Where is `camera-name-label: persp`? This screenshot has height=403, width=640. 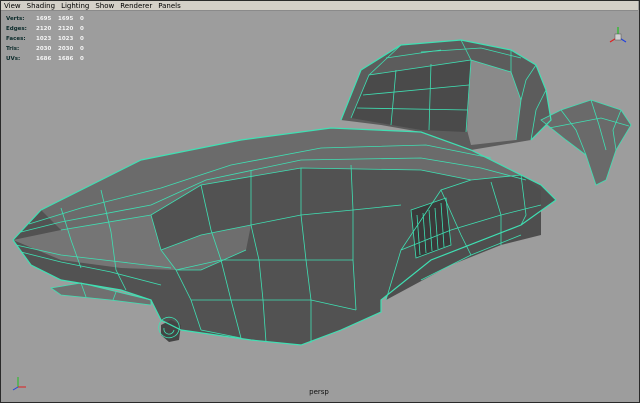
camera-name-label: persp is located at coordinates (319, 392).